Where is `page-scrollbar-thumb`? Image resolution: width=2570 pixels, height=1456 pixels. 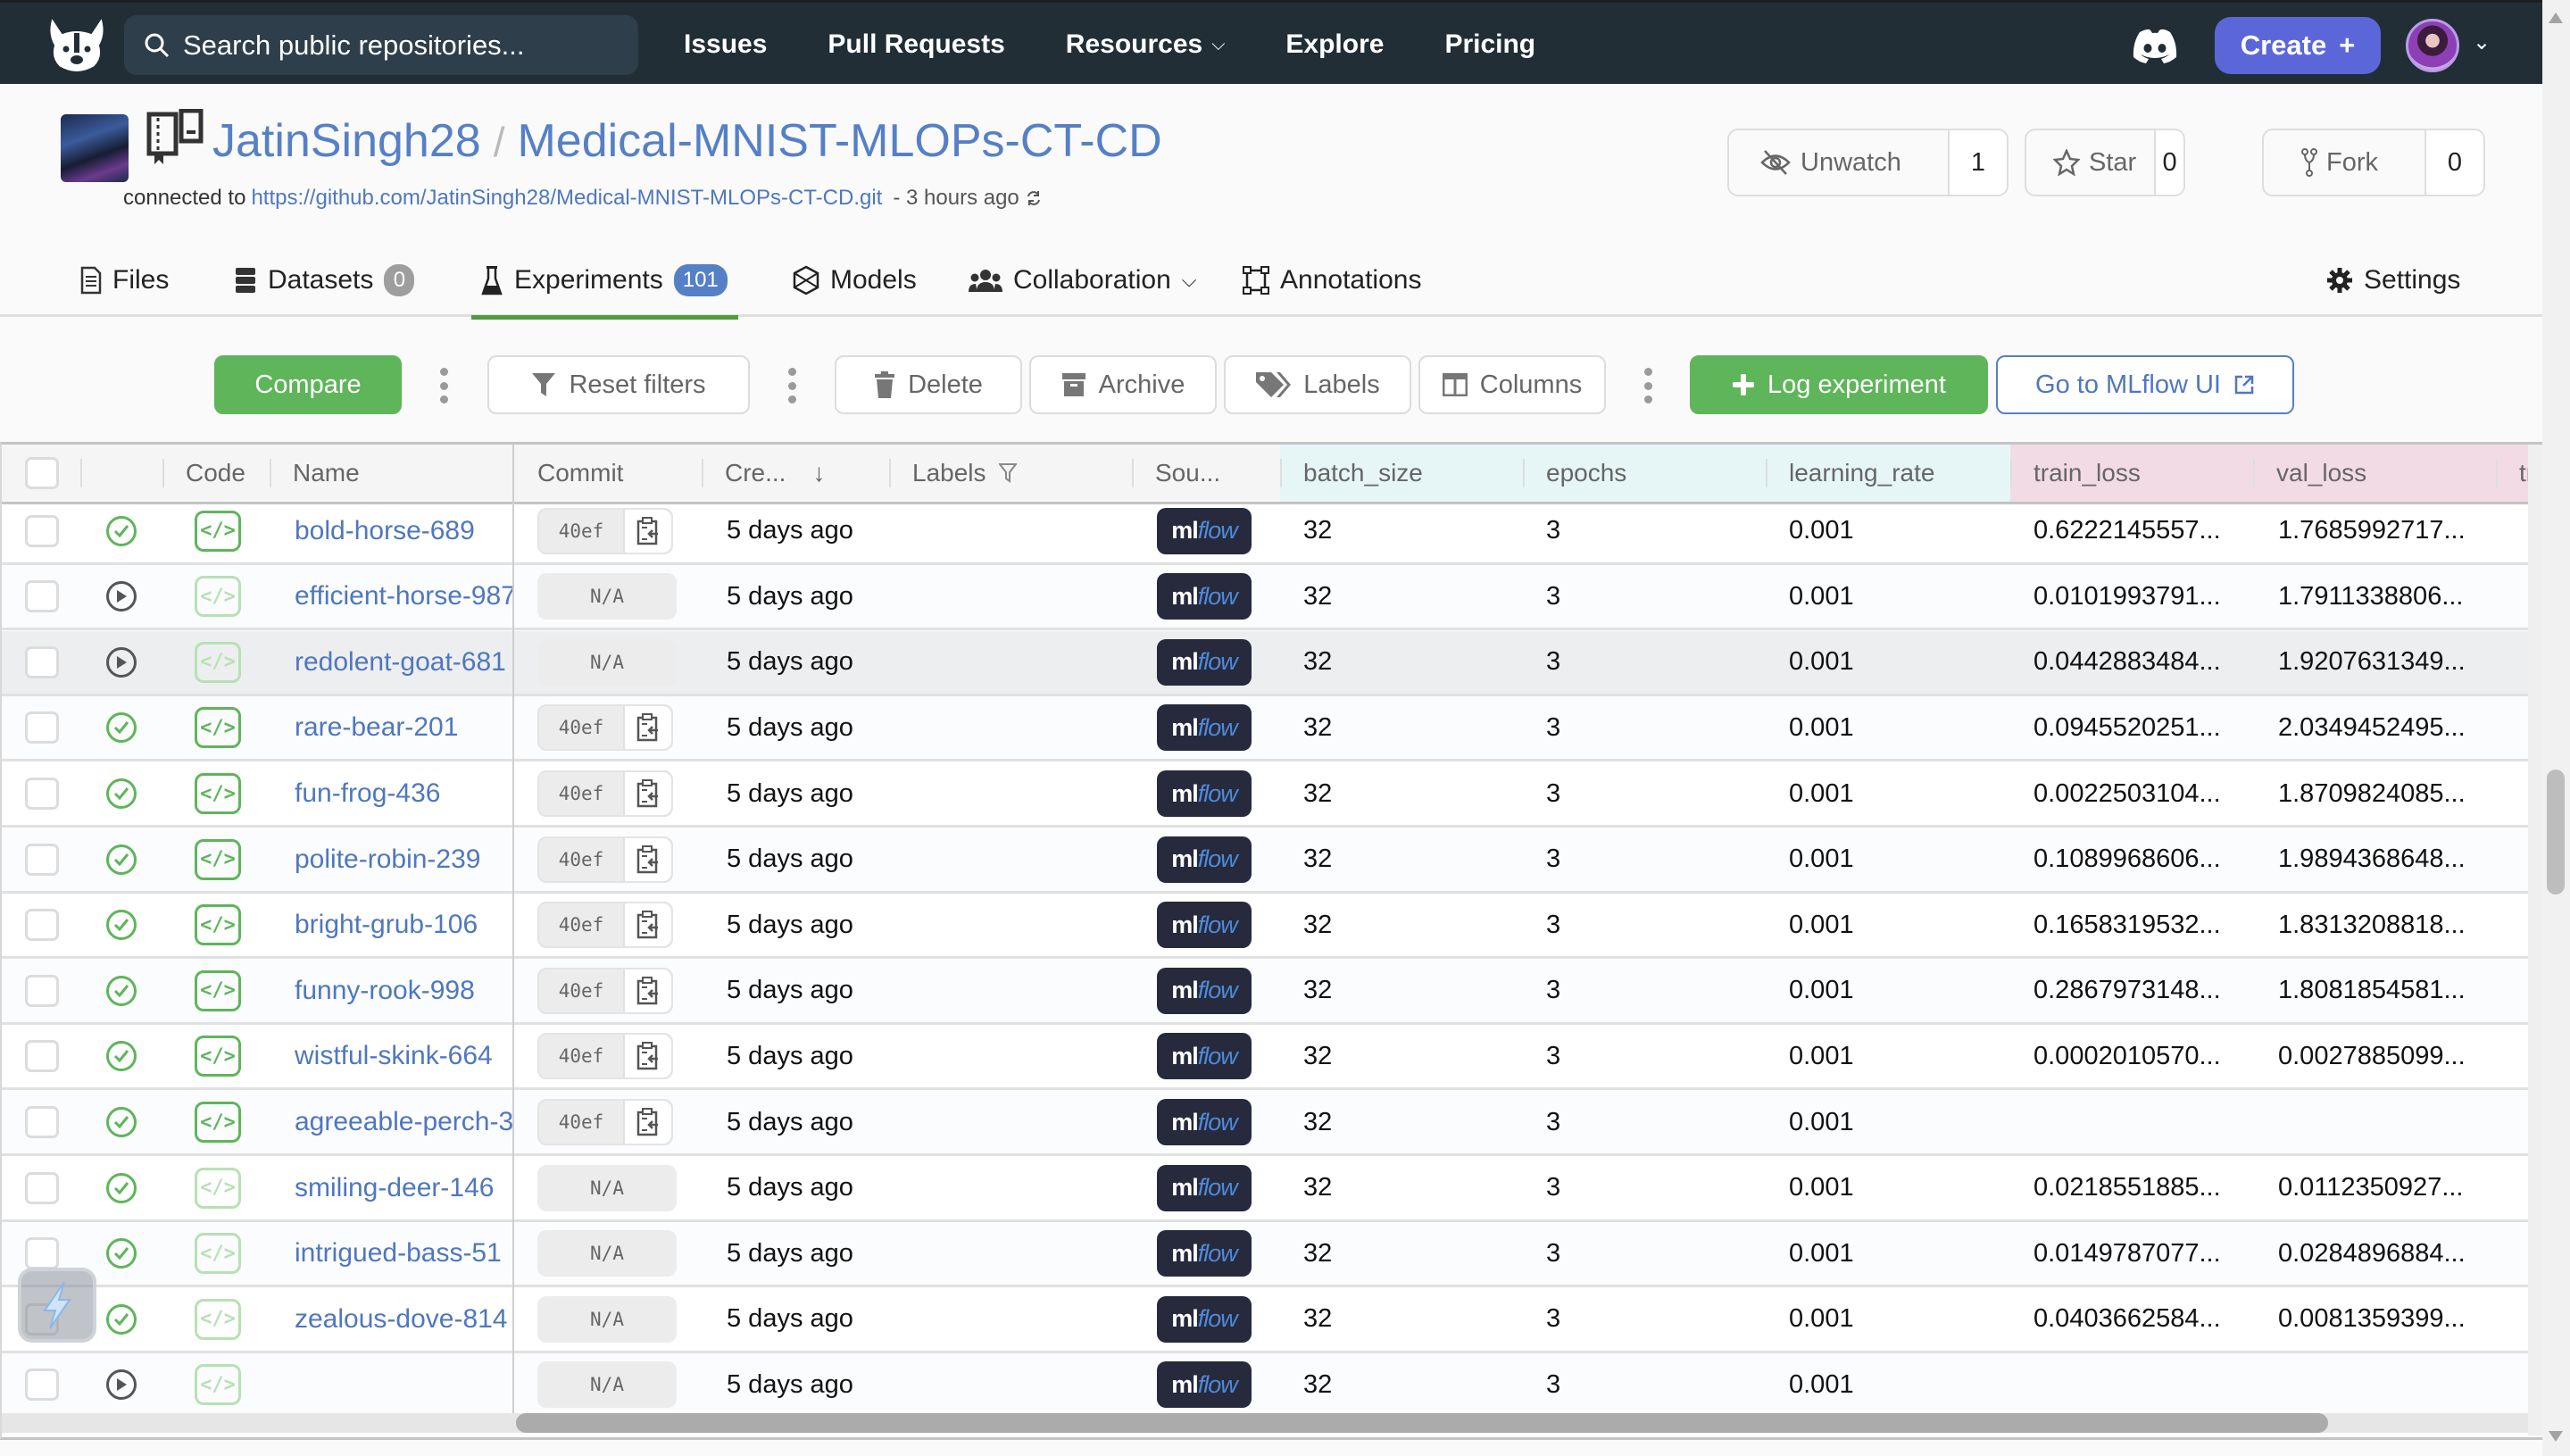
page-scrollbar-thumb is located at coordinates (2556, 832).